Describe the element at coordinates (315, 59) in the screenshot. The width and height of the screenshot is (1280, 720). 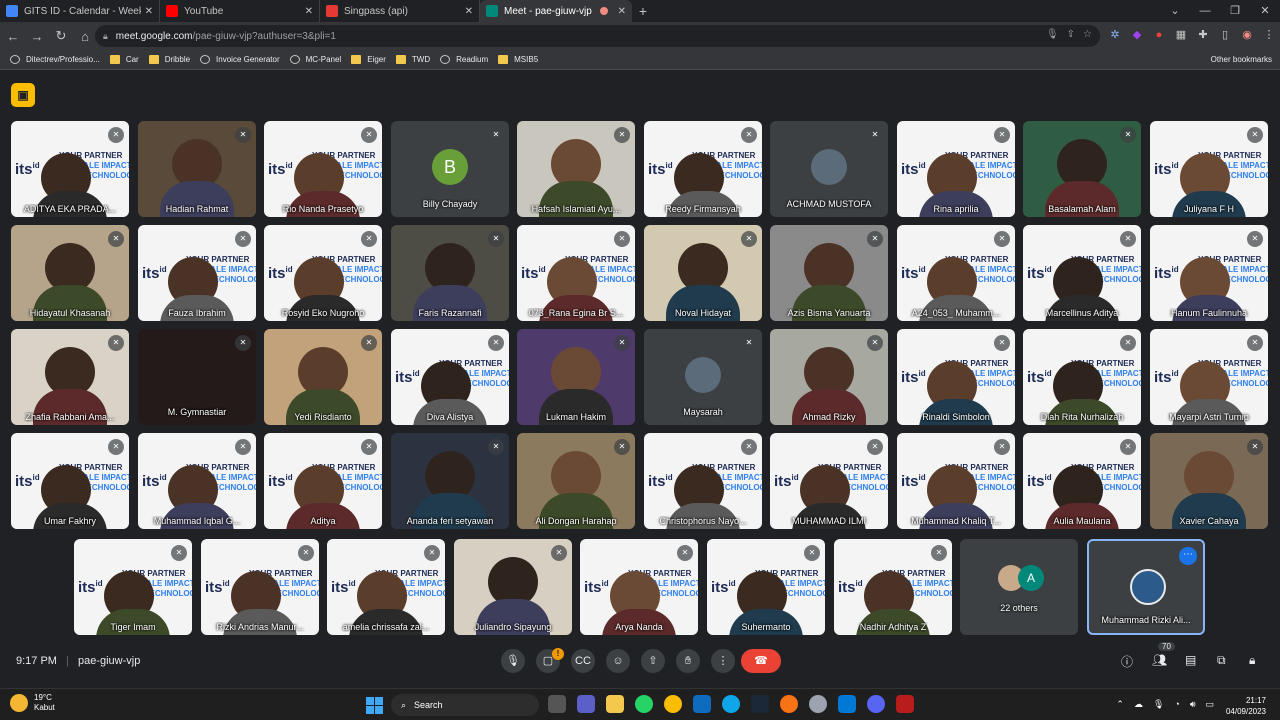
I see `bookmark-item: MC-Panel` at that location.